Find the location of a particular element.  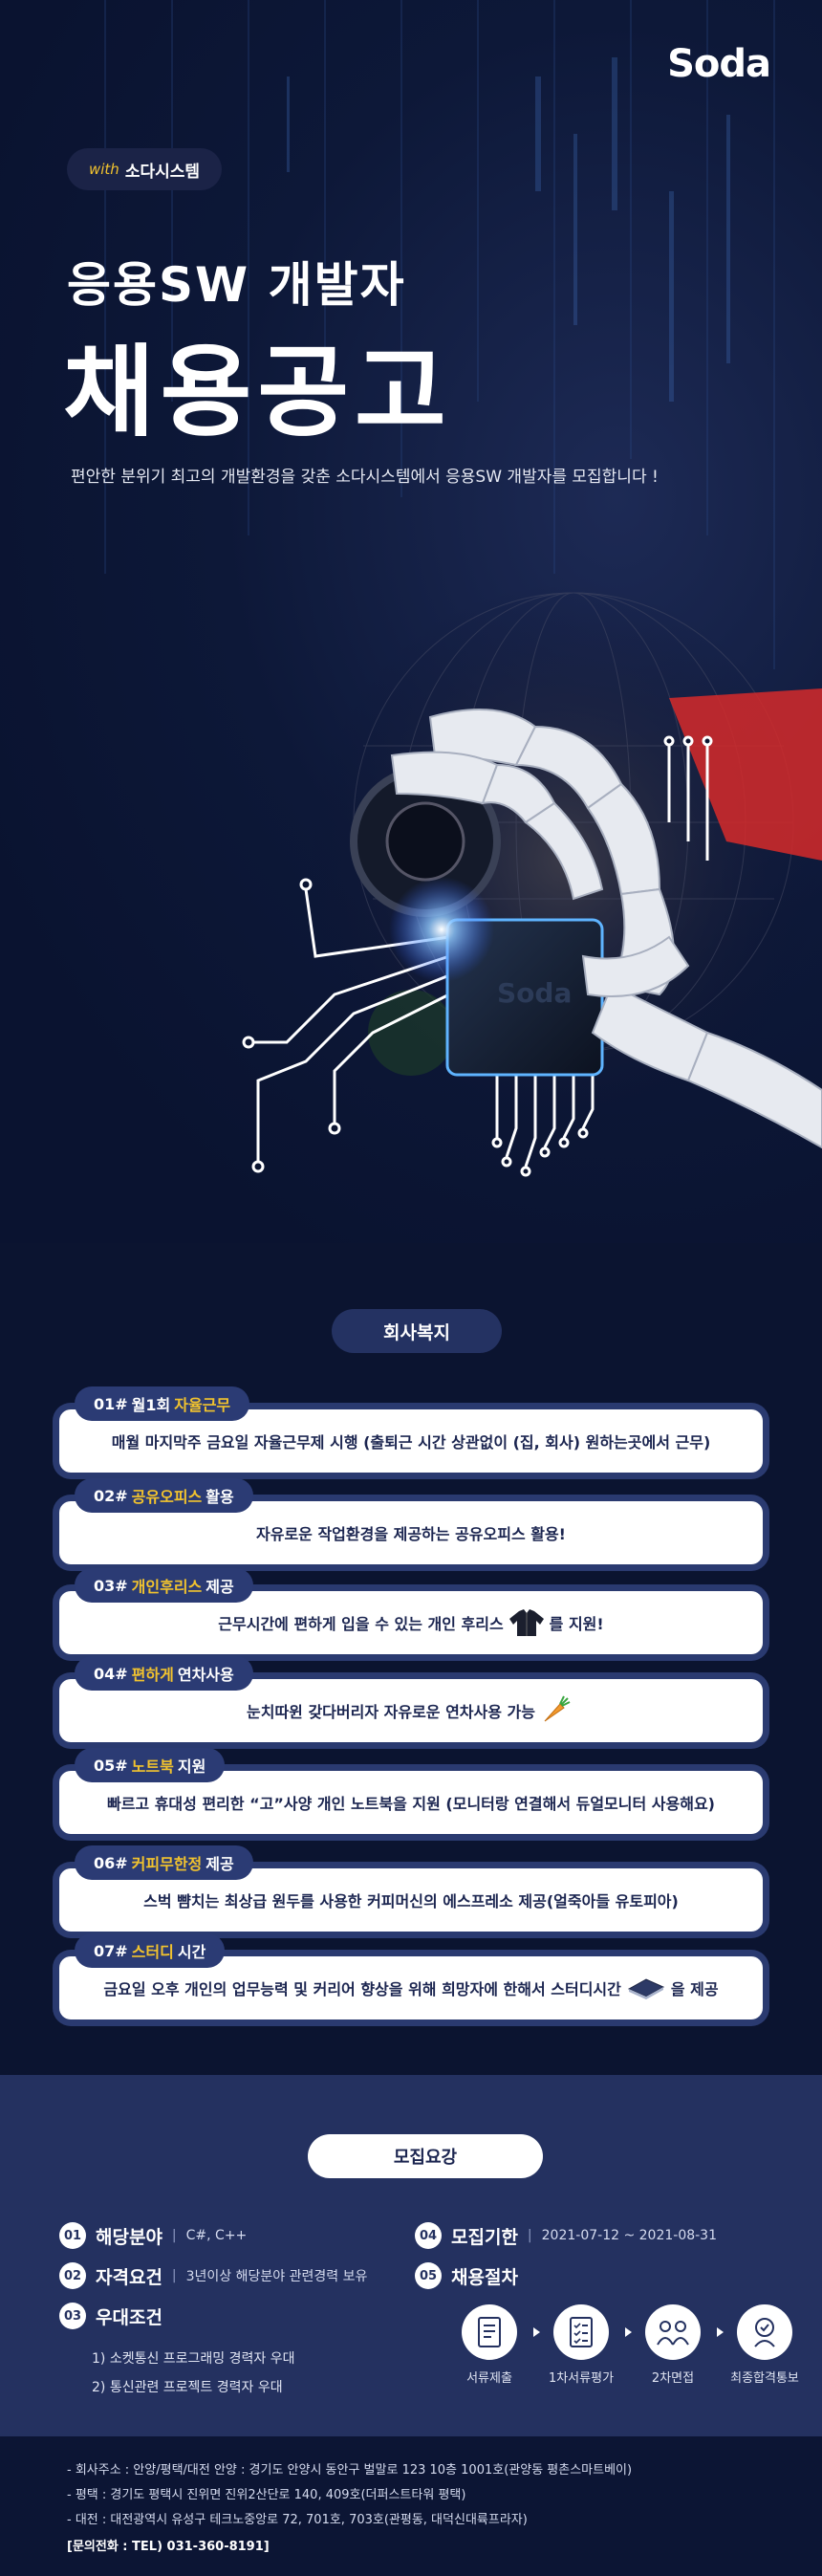

field-row: 01 해당분야 | C#, C++ is located at coordinates (153, 2235).